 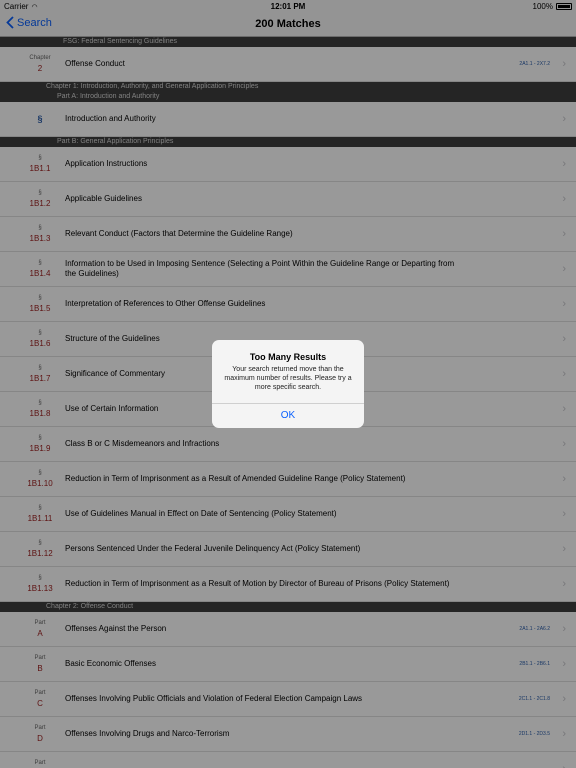 What do you see at coordinates (288, 415) in the screenshot?
I see `ok-button: OK` at bounding box center [288, 415].